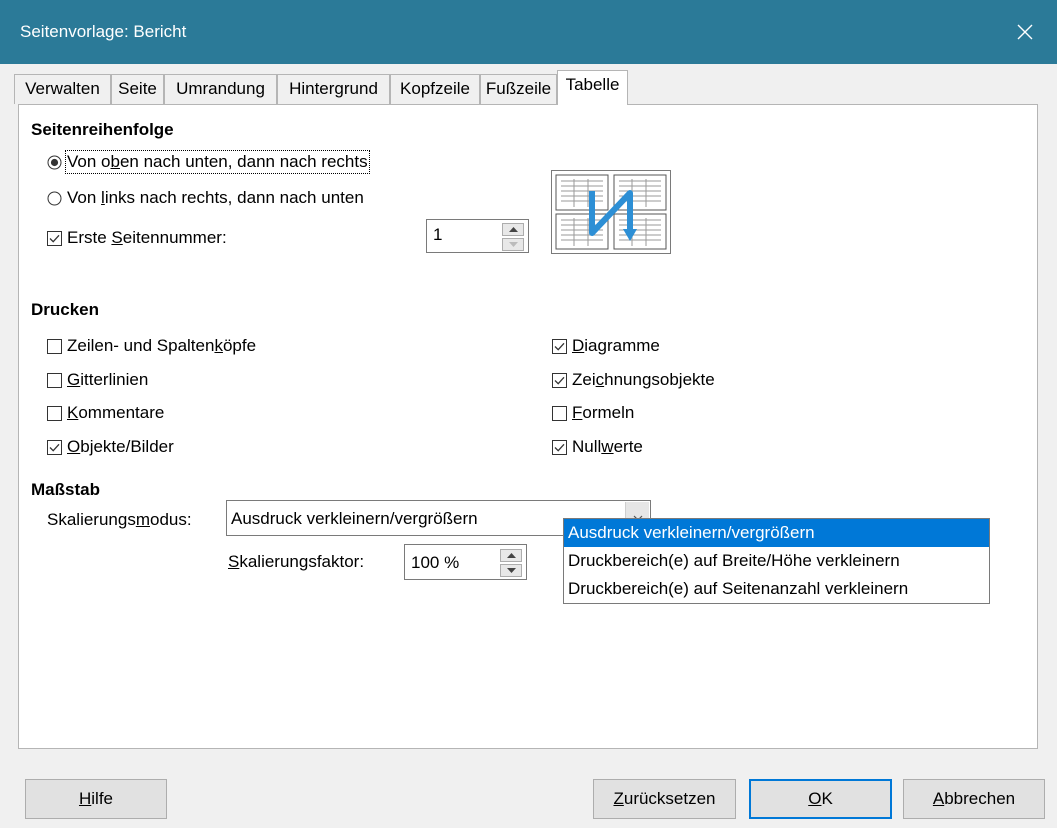  I want to click on checkbox-drawing-objects: Zeichnungsobjekte, so click(633, 380).